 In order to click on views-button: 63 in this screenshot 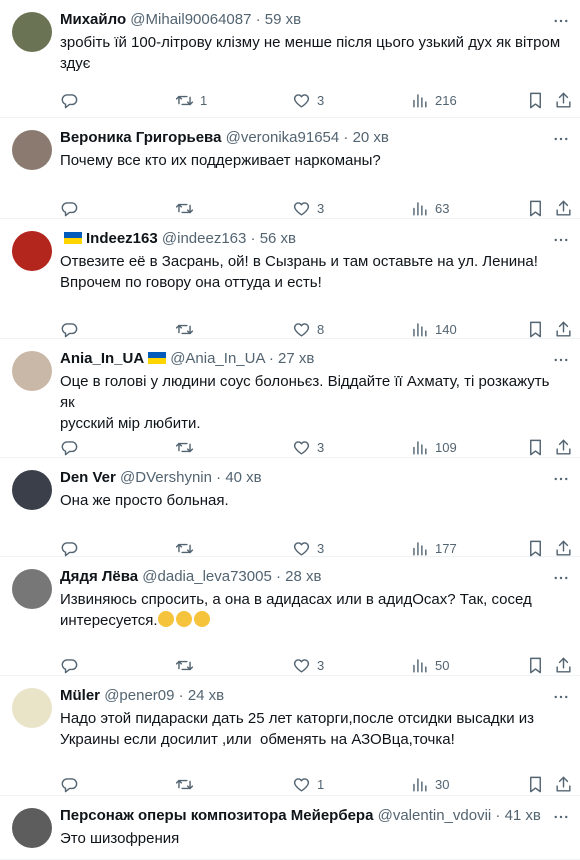, I will do `click(429, 208)`.